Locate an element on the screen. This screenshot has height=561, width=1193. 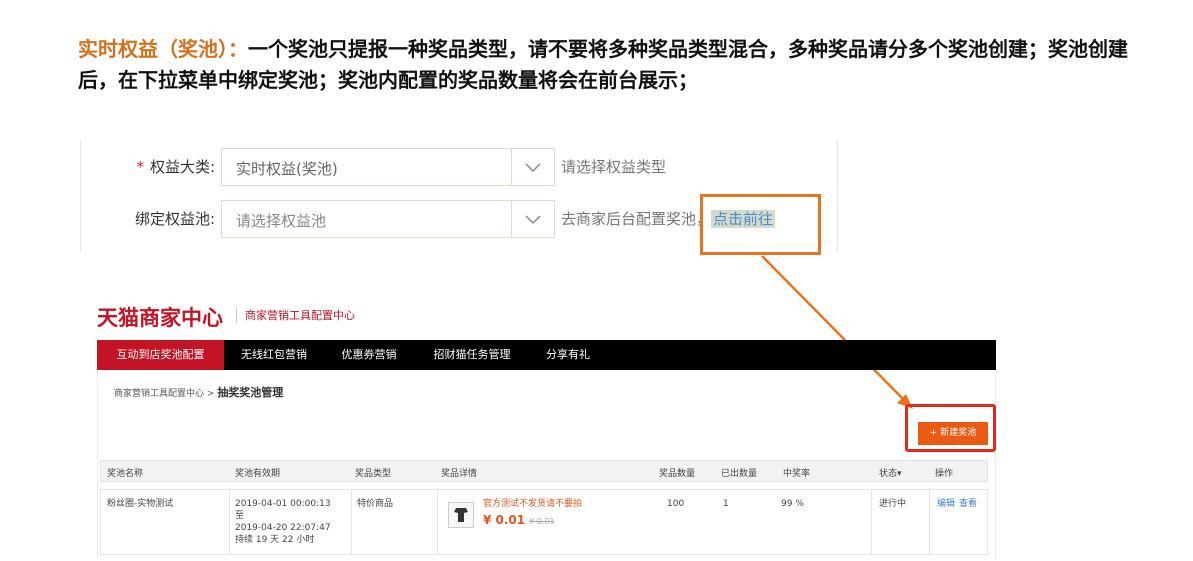
tab-share-gift: 分享有礼 is located at coordinates (568, 355).